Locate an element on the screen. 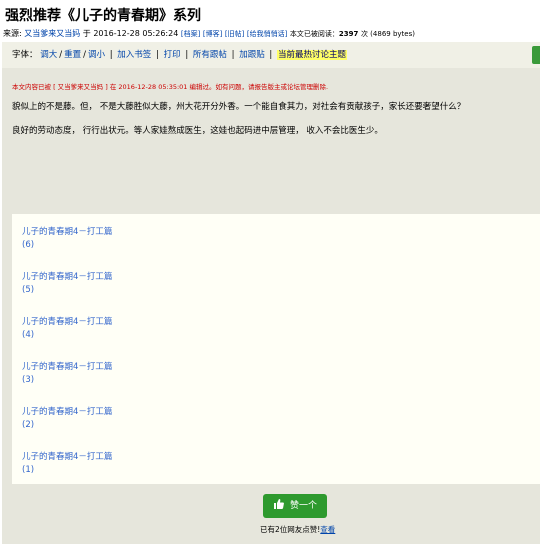  font-smaller-link: 调小 is located at coordinates (96, 55).